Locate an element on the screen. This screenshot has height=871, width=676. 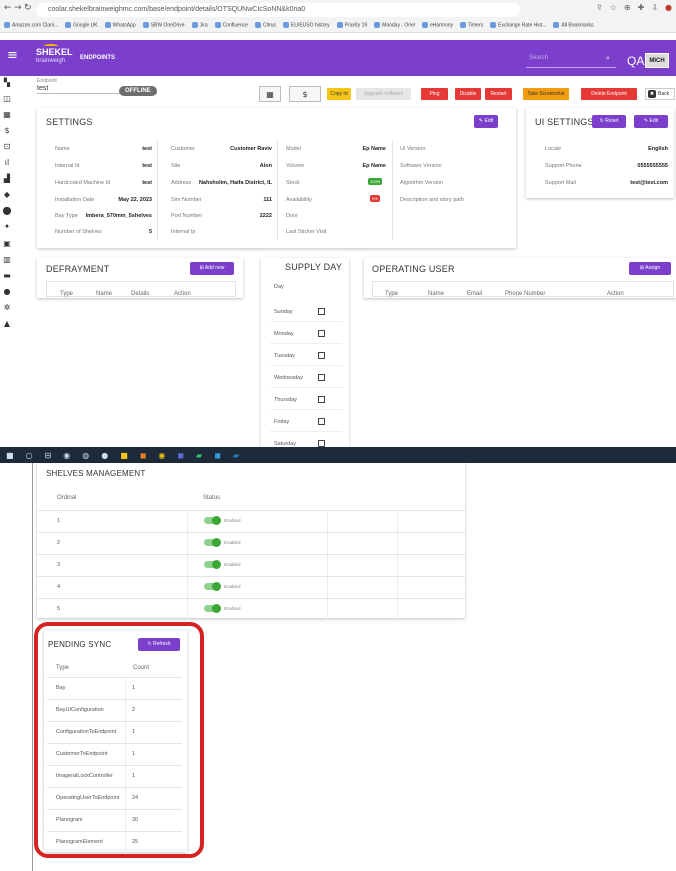
ping-button: Ping is located at coordinates (434, 94).